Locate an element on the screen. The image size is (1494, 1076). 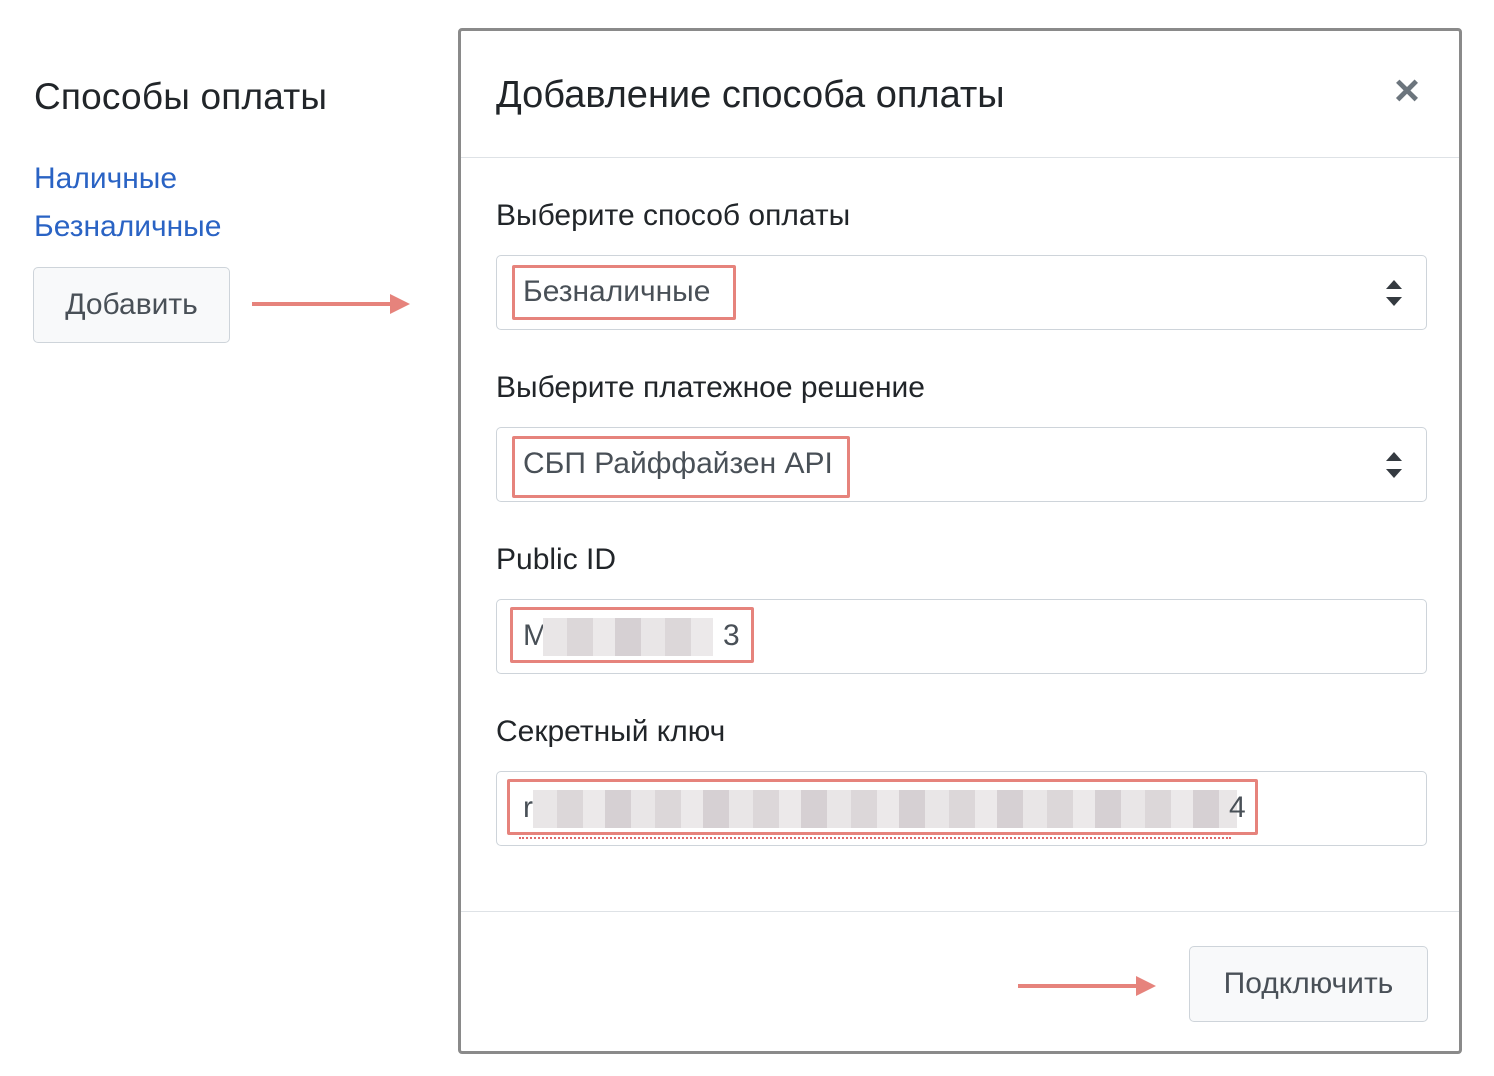
link-cashless: Безналичные is located at coordinates (127, 227).